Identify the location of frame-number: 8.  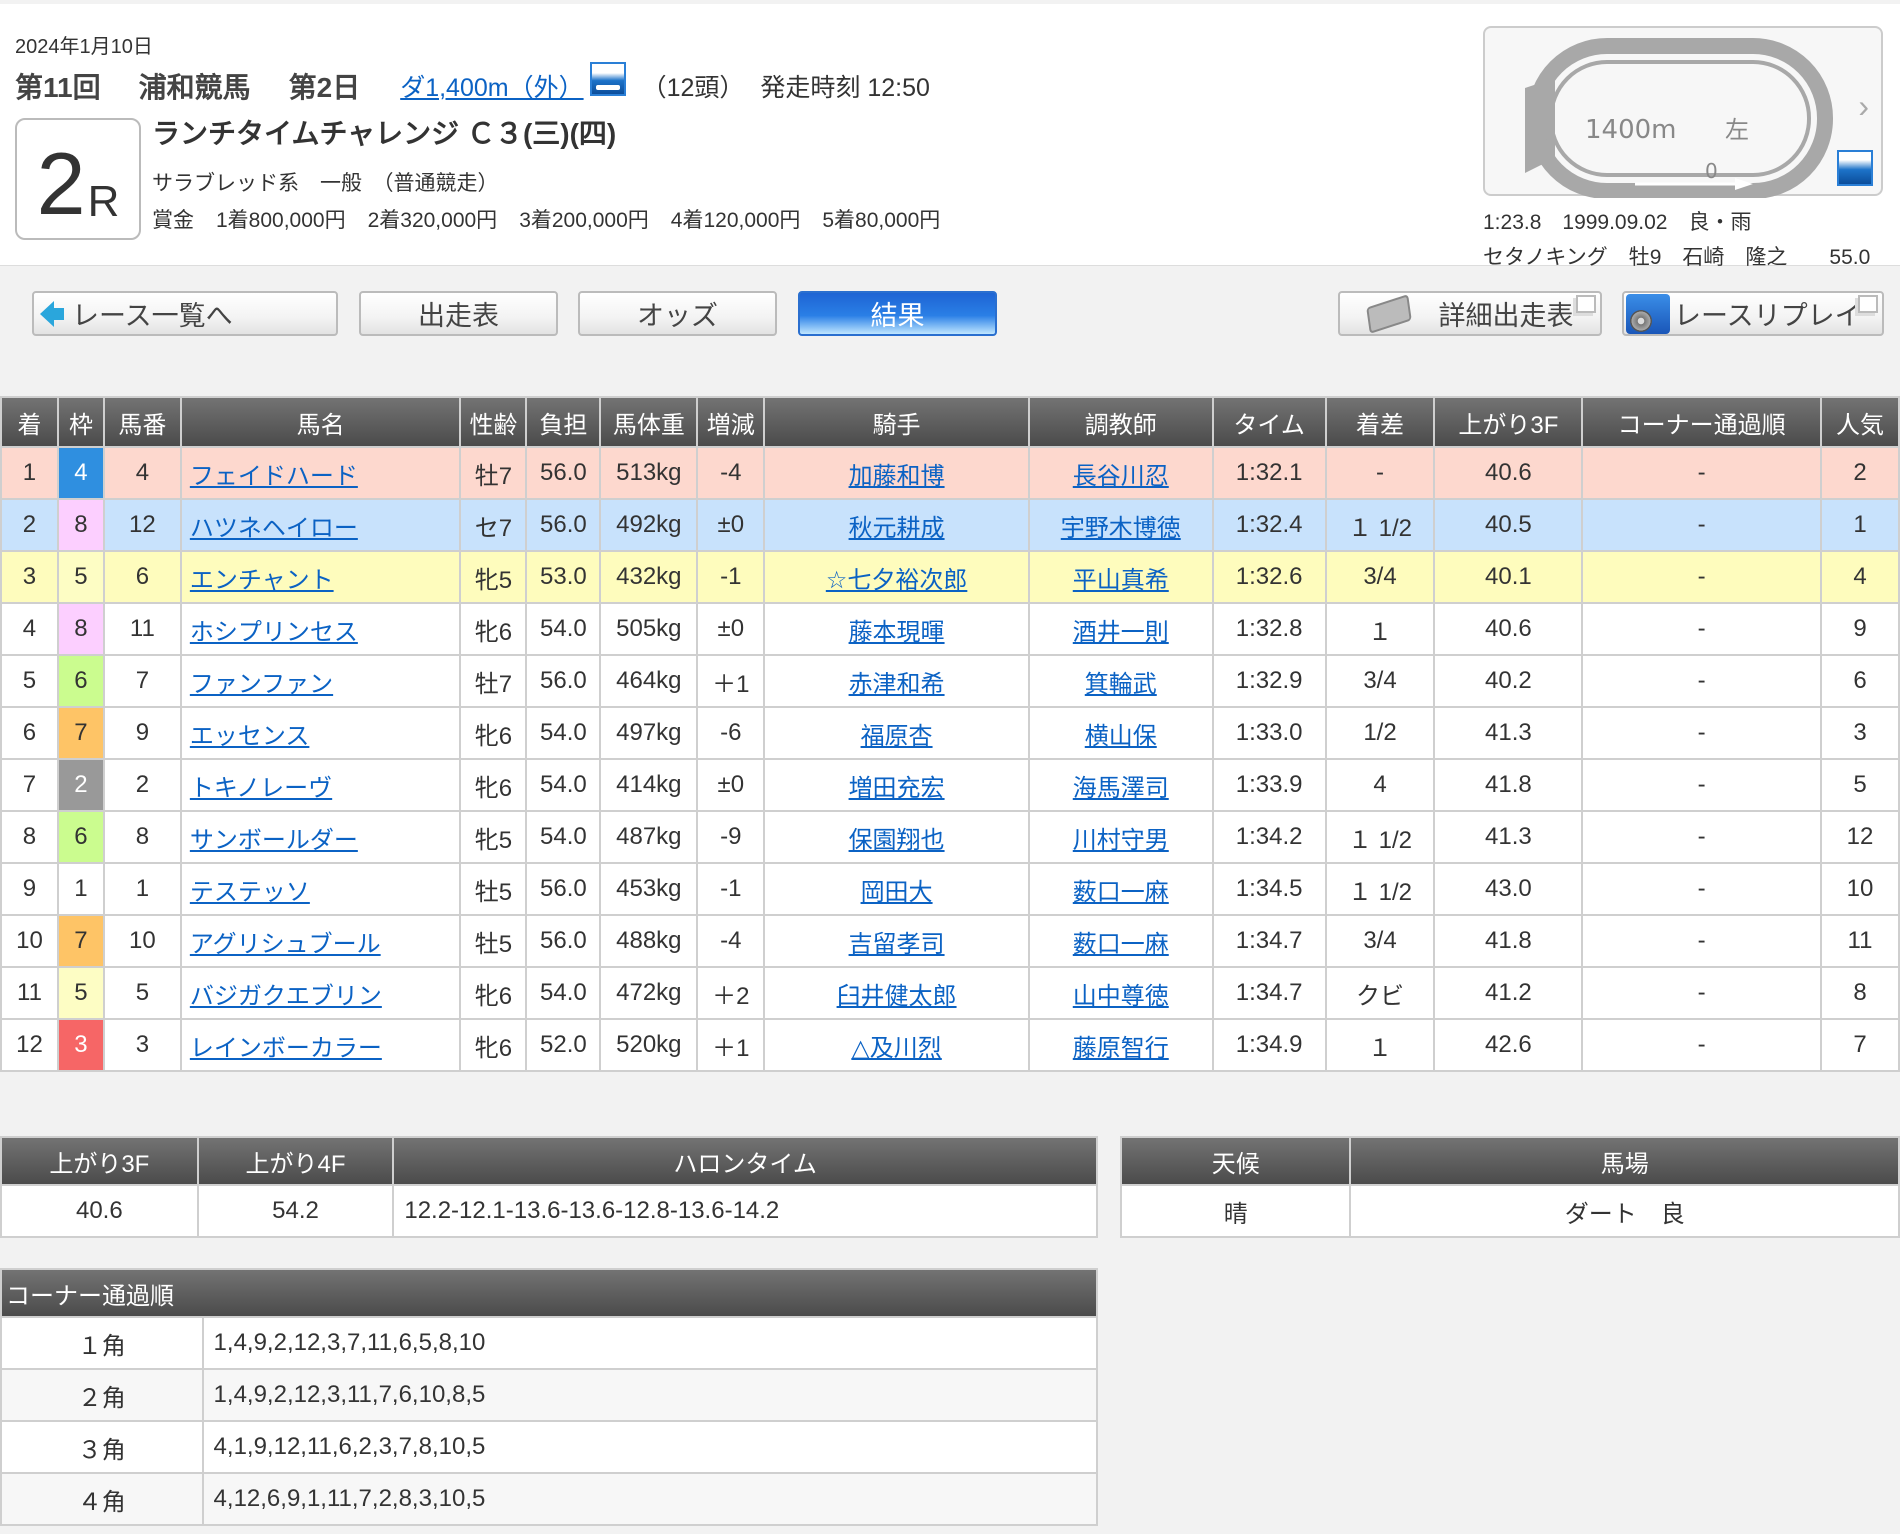
(80, 525).